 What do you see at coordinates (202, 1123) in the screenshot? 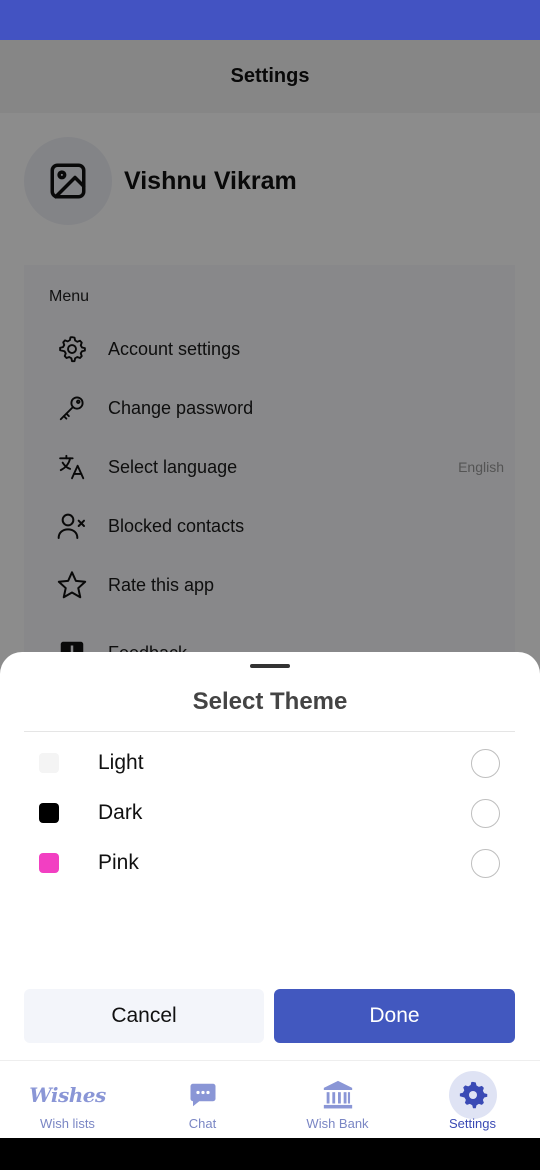
I see `nav-label: Chat` at bounding box center [202, 1123].